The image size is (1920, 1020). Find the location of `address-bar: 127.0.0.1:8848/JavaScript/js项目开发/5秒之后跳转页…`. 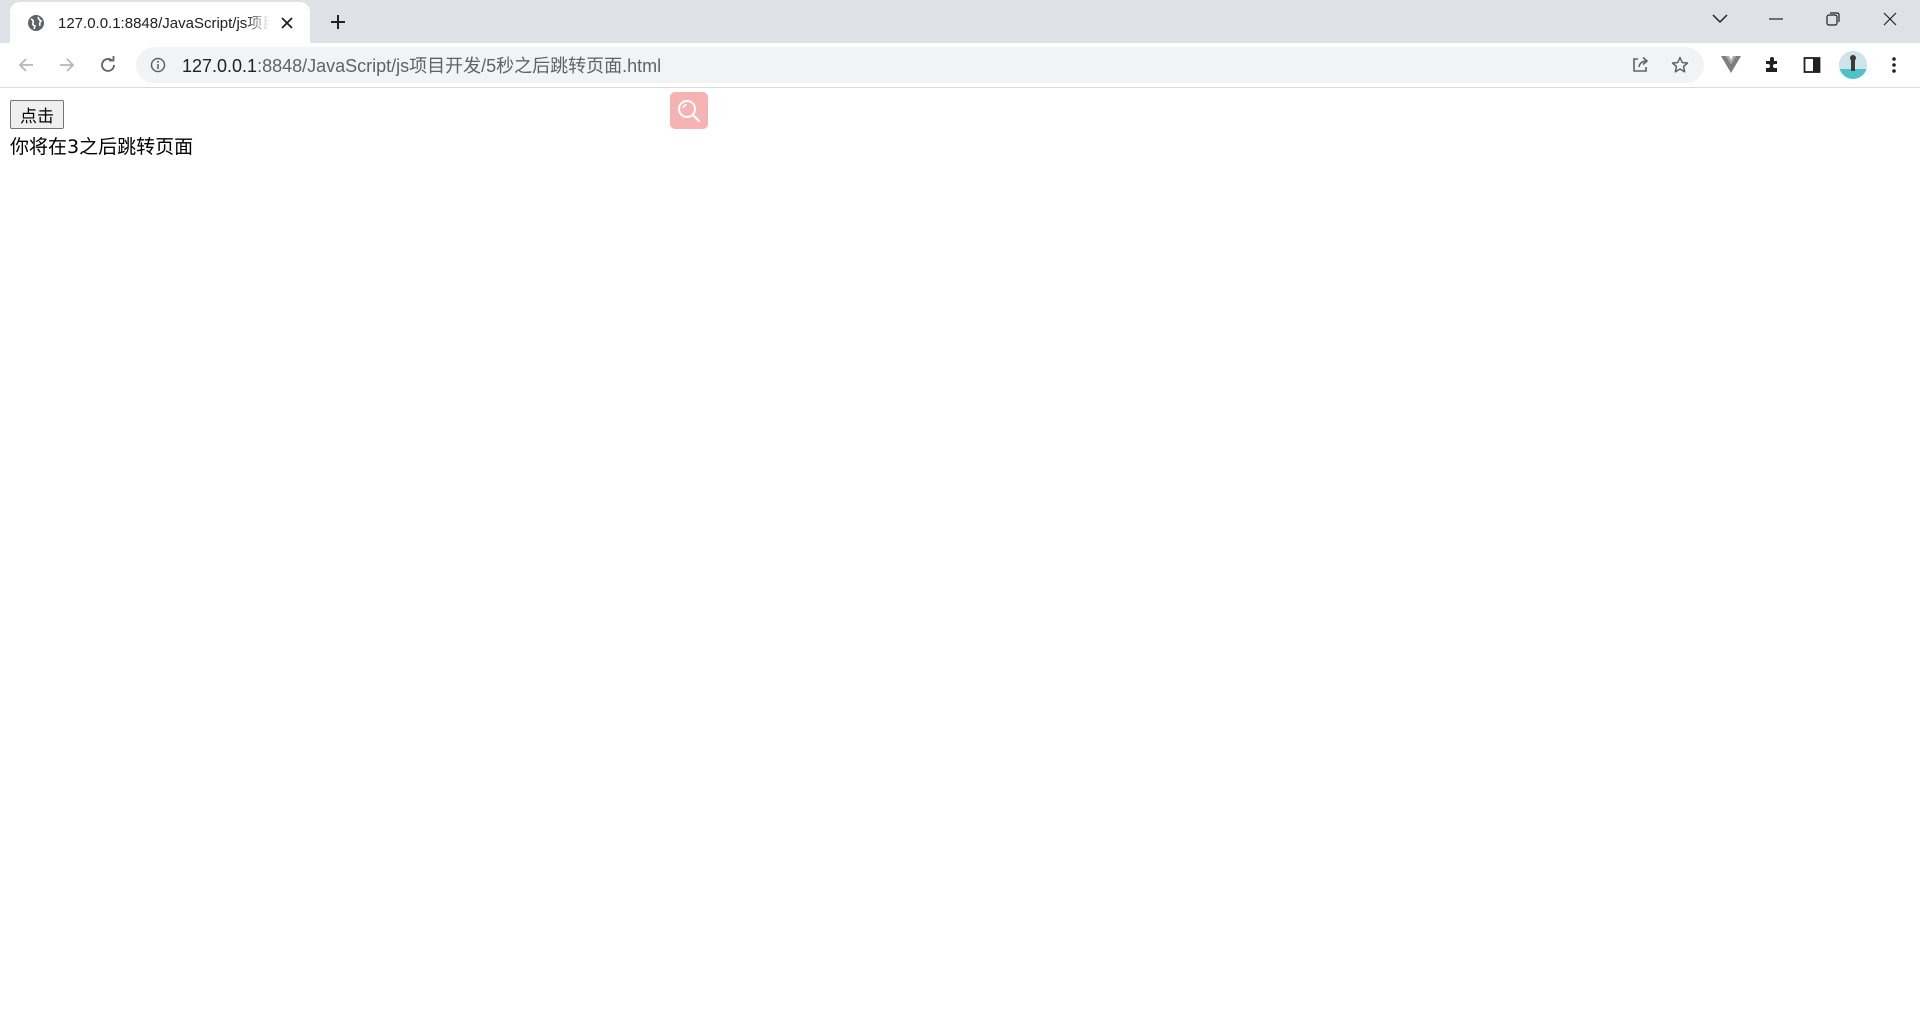

address-bar: 127.0.0.1:8848/JavaScript/js项目开发/5秒之后跳转页… is located at coordinates (920, 65).